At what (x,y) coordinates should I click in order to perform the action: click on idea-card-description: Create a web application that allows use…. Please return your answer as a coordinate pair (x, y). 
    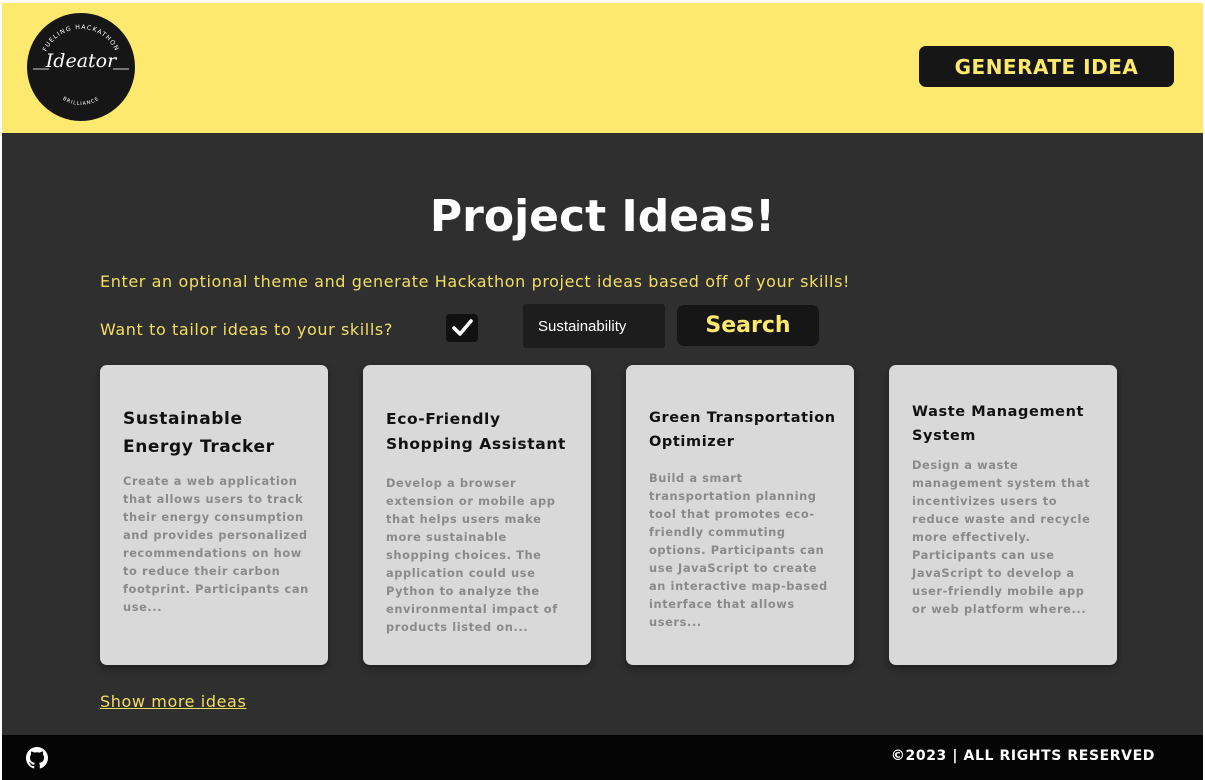
    Looking at the image, I should click on (216, 544).